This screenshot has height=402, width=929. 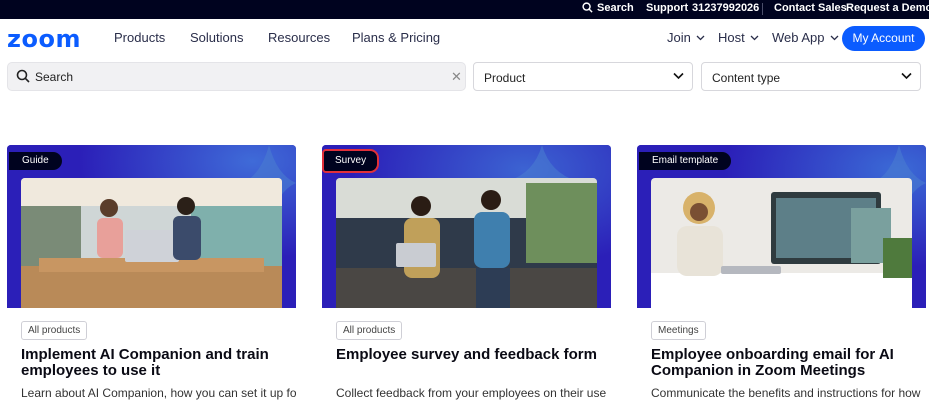 What do you see at coordinates (299, 37) in the screenshot?
I see `nav-resources: Resources` at bounding box center [299, 37].